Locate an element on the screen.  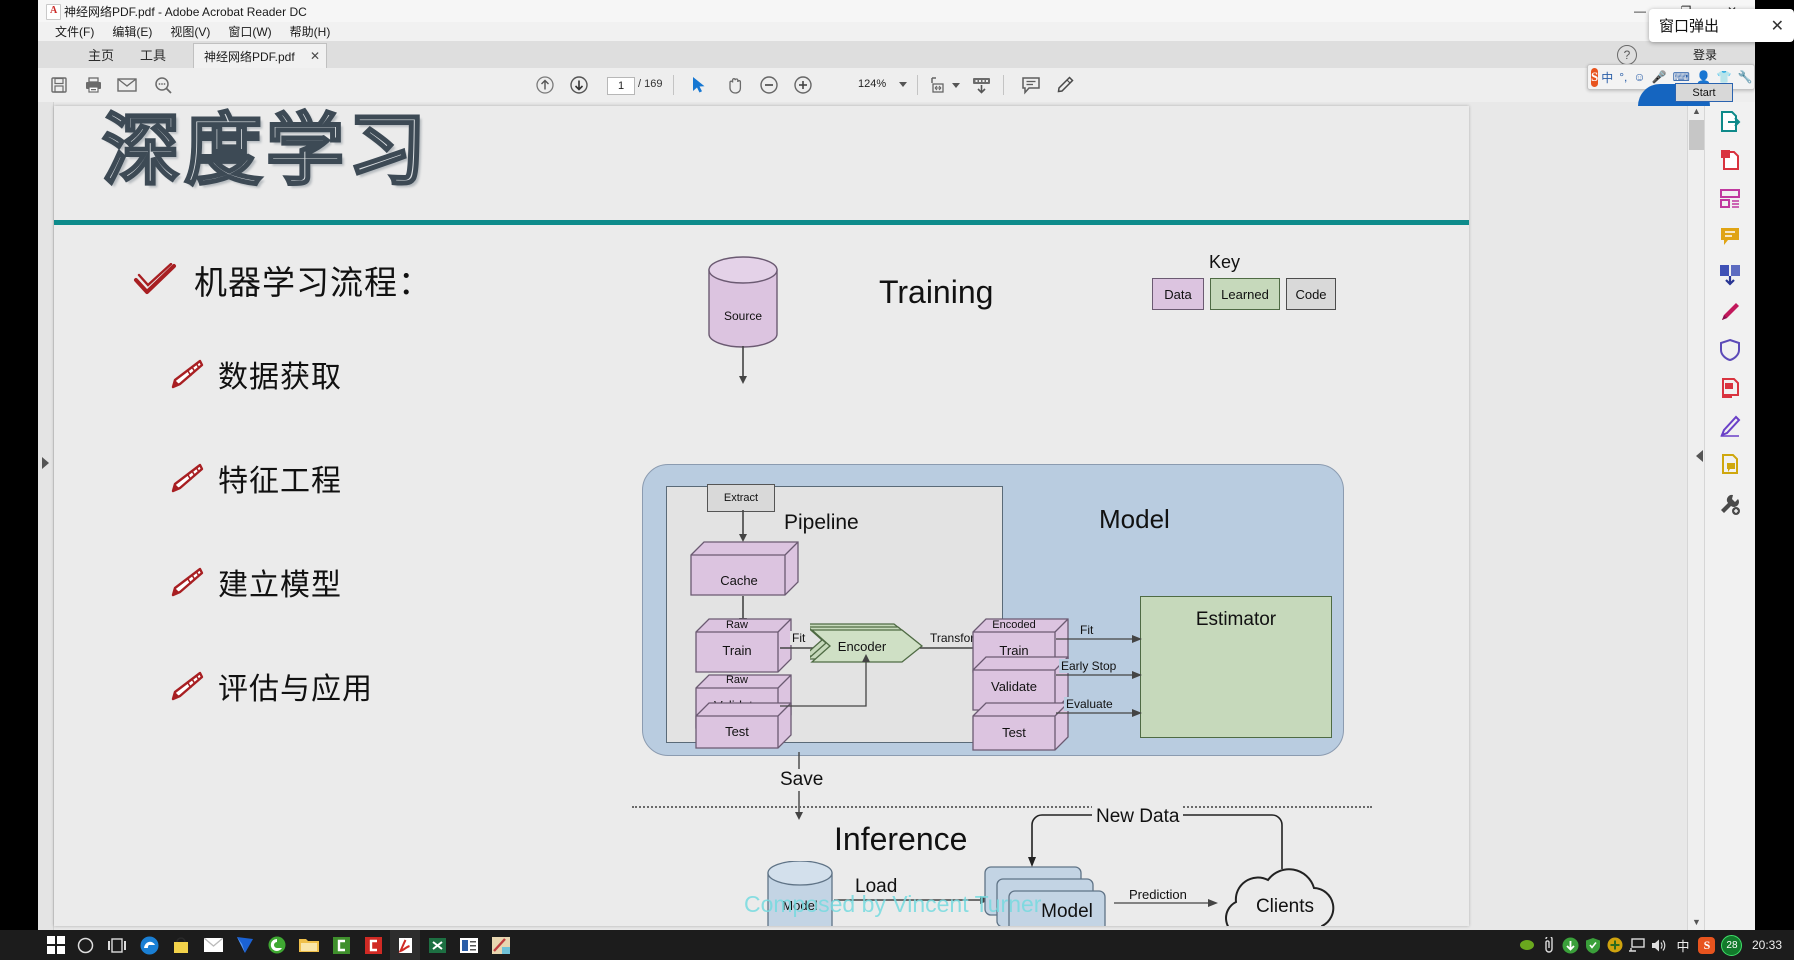
nvidia-icon is located at coordinates (1527, 945).